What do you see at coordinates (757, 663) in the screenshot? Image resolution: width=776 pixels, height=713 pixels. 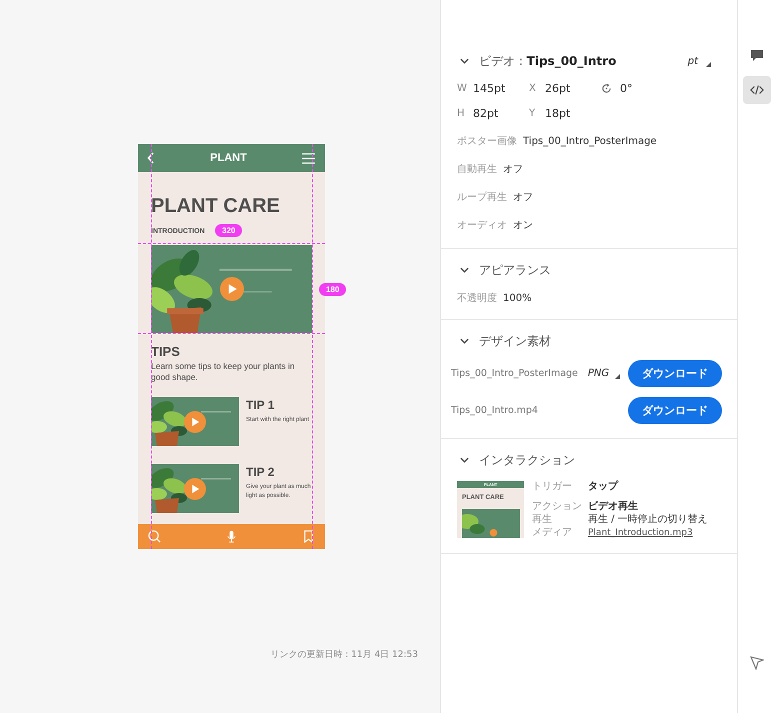 I see `pointer-icon` at bounding box center [757, 663].